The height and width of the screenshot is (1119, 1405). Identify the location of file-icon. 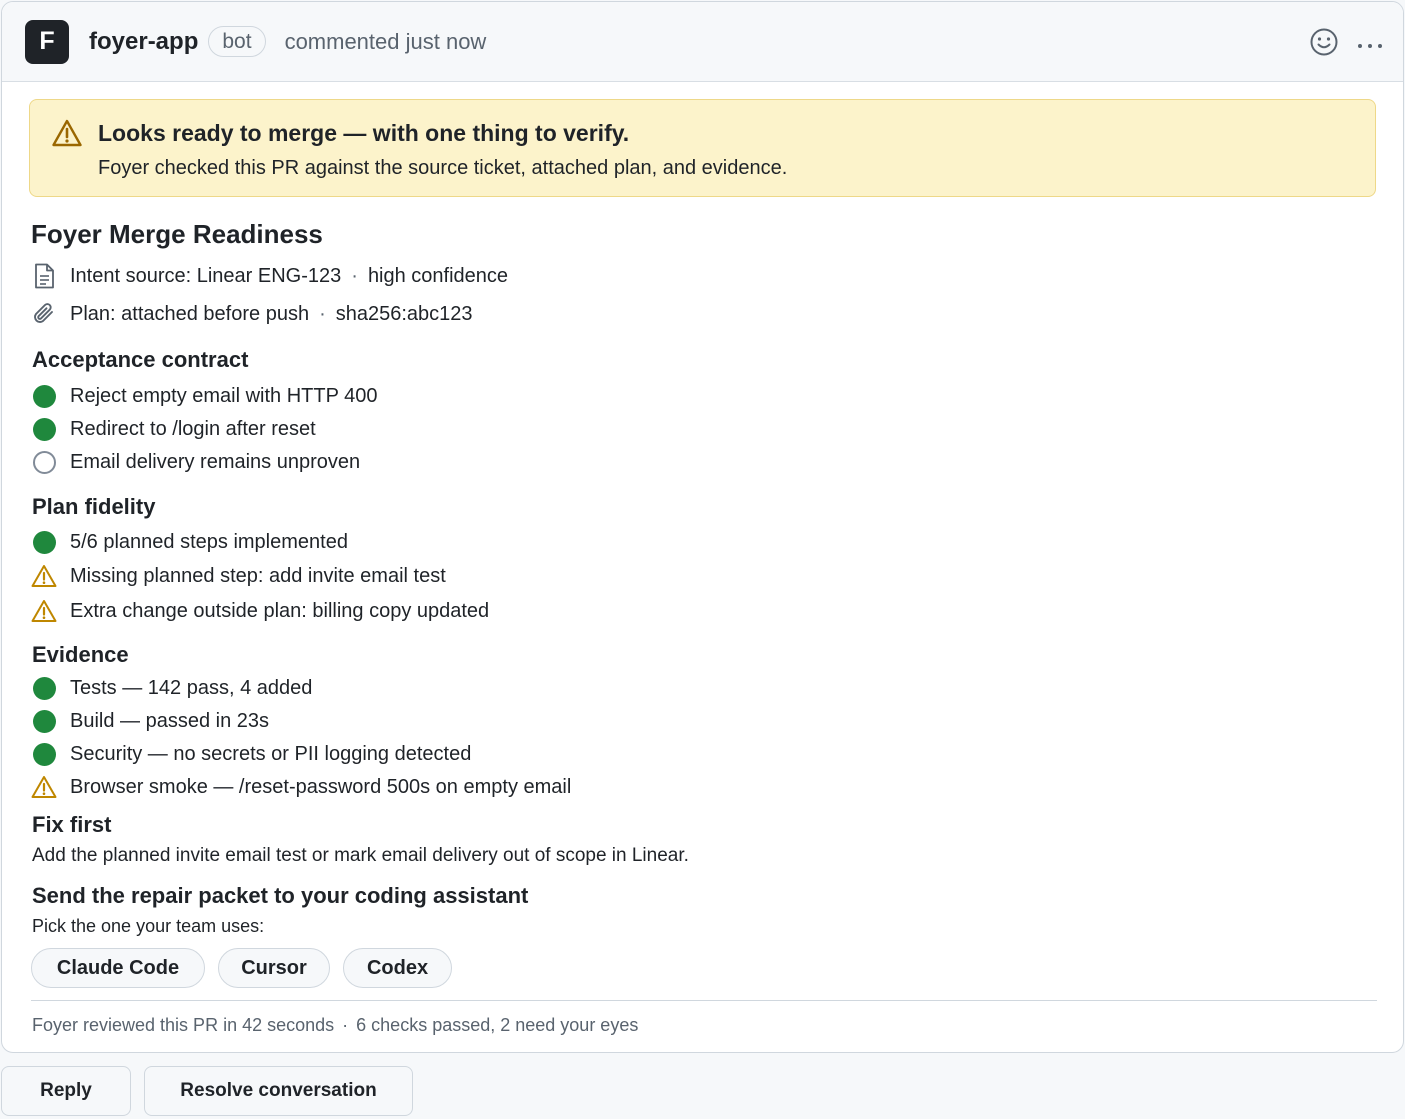
(44, 276).